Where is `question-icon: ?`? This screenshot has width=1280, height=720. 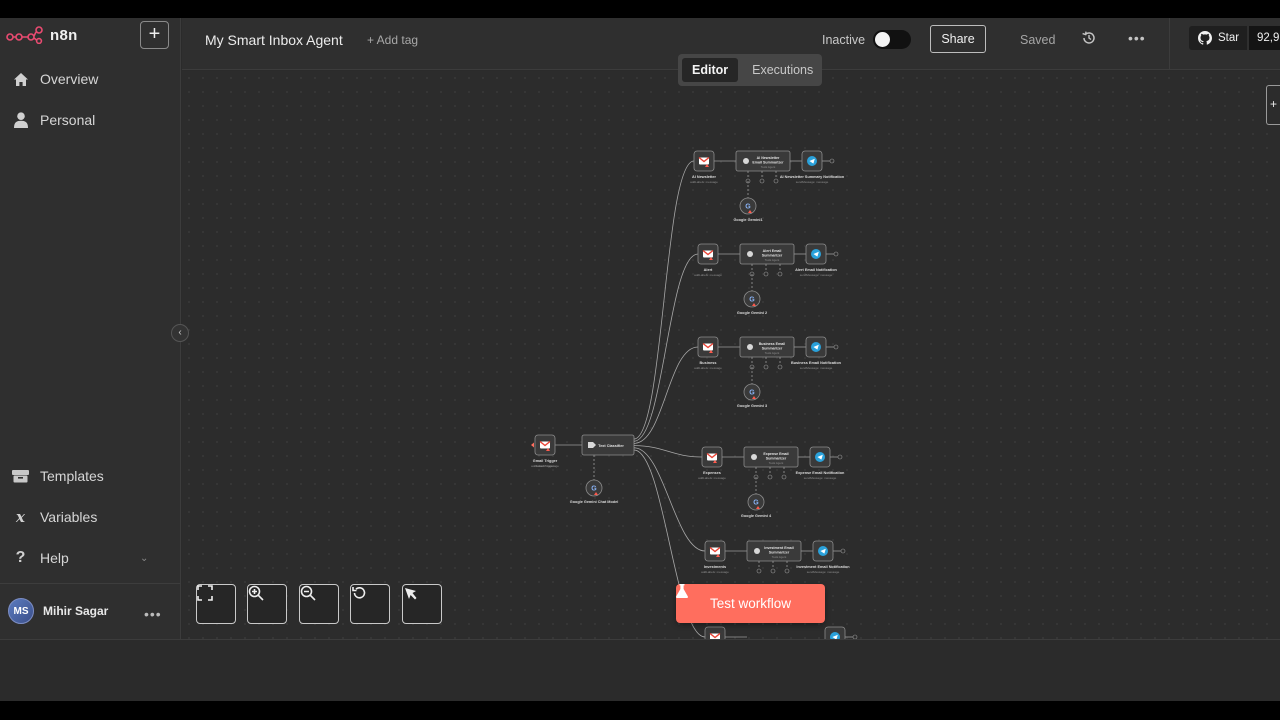
question-icon: ? is located at coordinates (20, 557).